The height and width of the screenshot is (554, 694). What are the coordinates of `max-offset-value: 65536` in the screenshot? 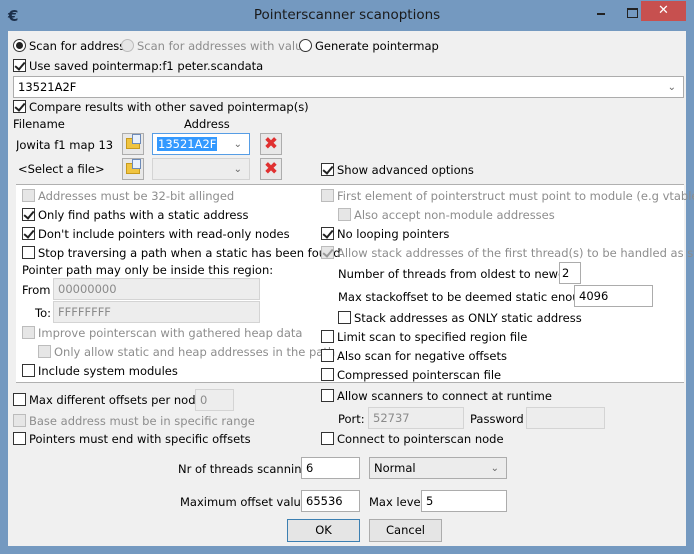 It's located at (324, 501).